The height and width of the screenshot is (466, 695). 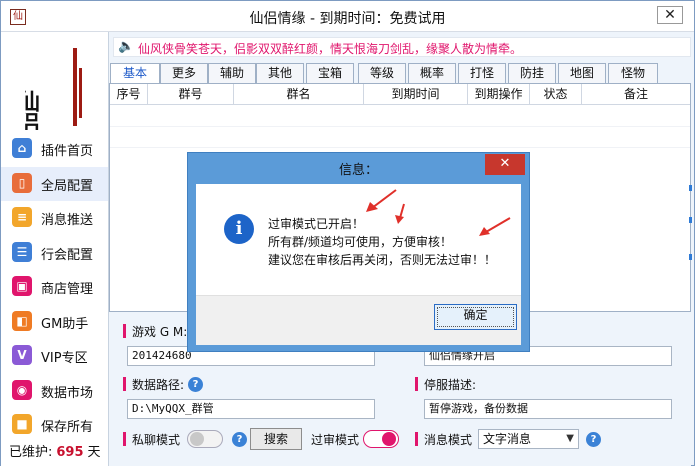 I want to click on vip-icon: V, so click(x=22, y=355).